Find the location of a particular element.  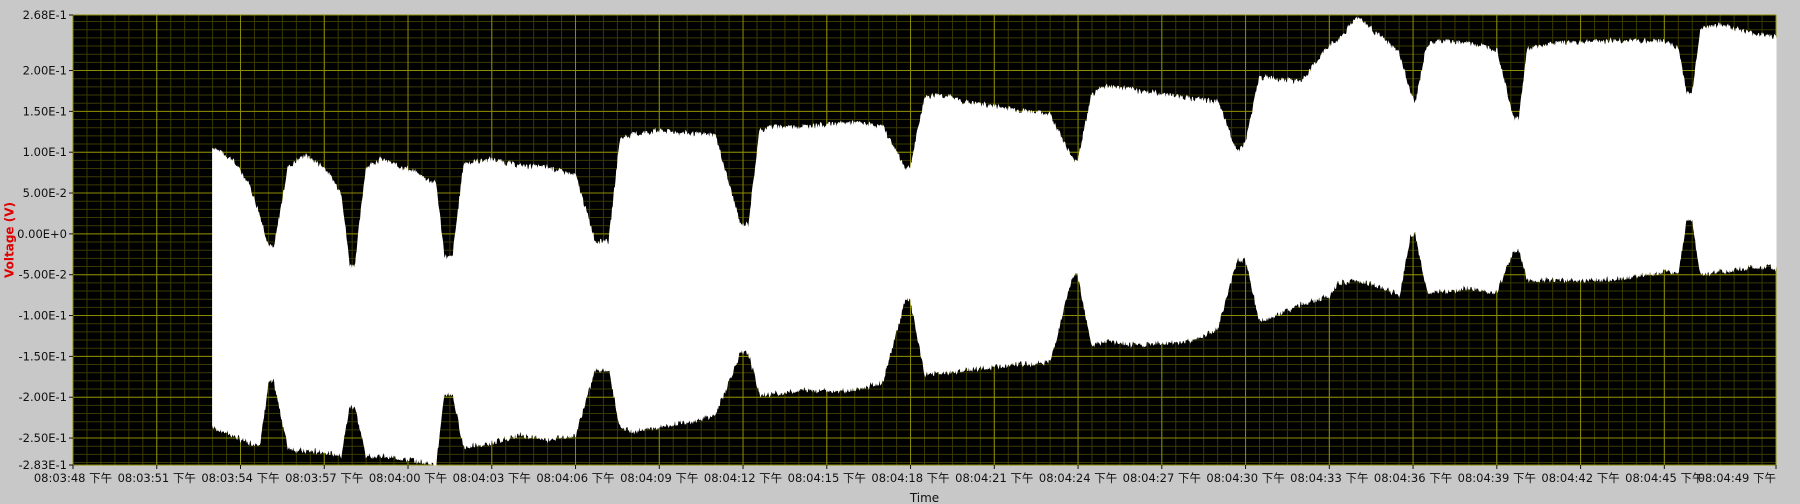

y-tick-label: -2.50E-1 is located at coordinates (43, 438).